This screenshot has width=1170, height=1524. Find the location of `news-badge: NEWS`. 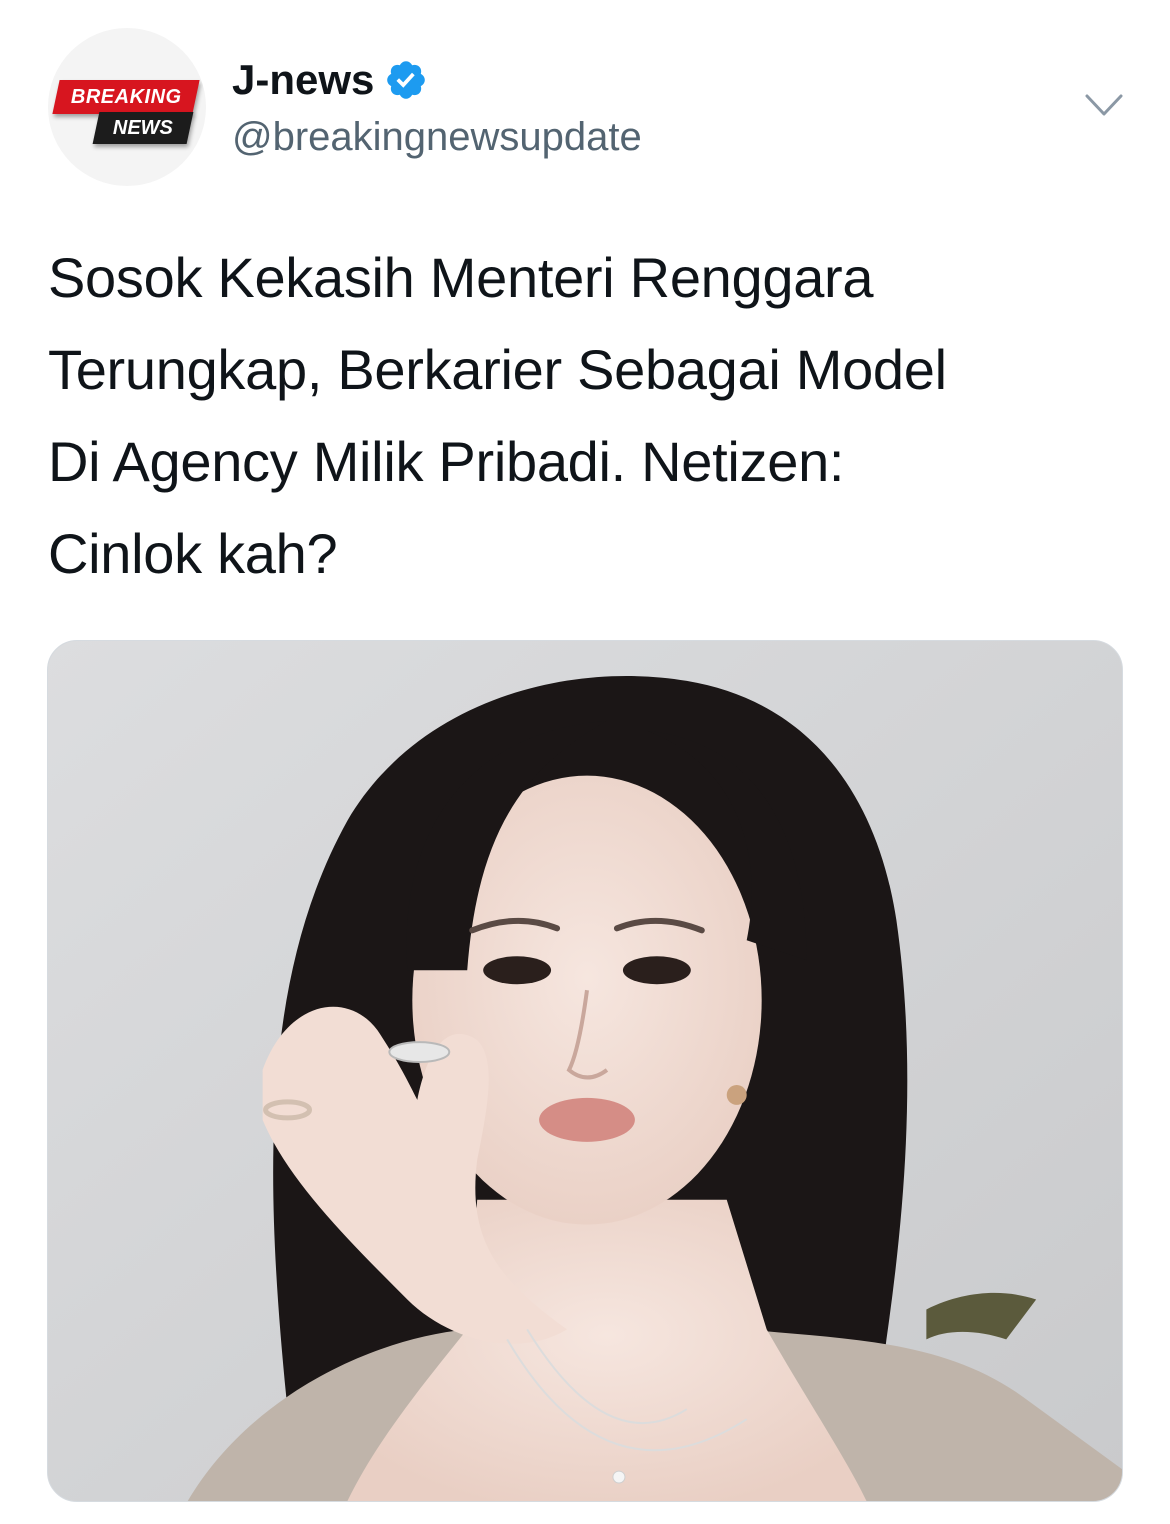

news-badge: NEWS is located at coordinates (143, 128).